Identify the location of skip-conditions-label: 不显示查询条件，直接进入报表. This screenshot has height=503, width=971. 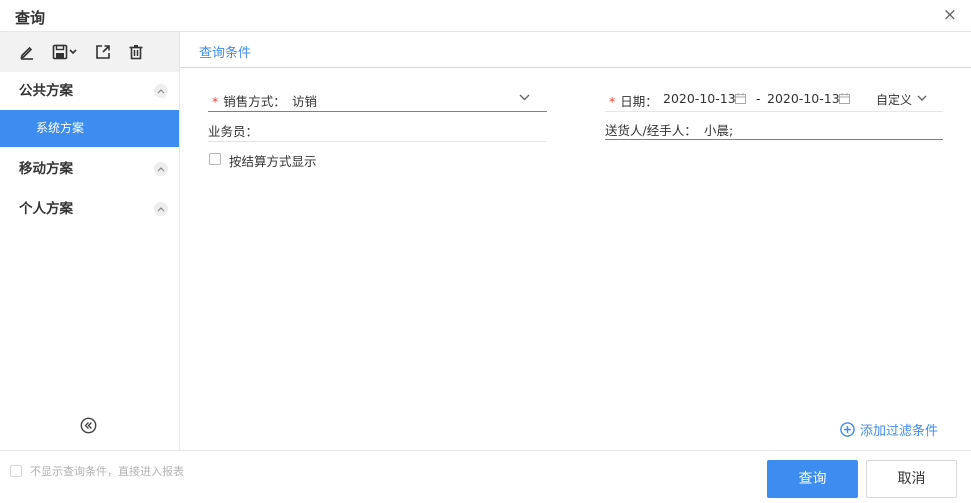
(107, 471).